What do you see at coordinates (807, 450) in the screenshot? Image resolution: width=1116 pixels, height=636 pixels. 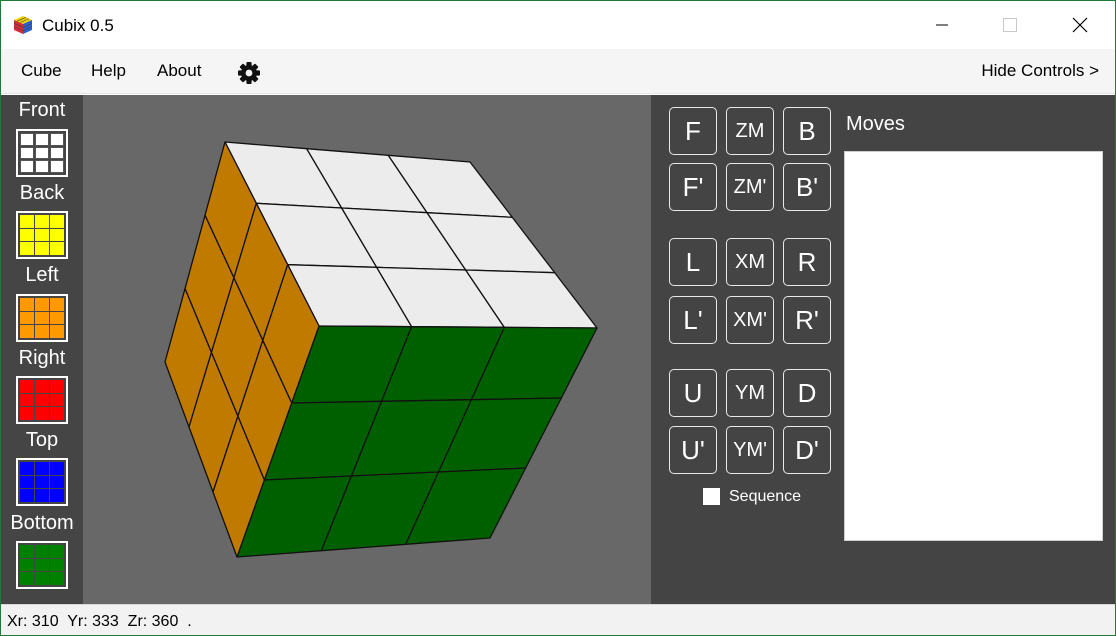 I see `move-button-d-prime: D'` at bounding box center [807, 450].